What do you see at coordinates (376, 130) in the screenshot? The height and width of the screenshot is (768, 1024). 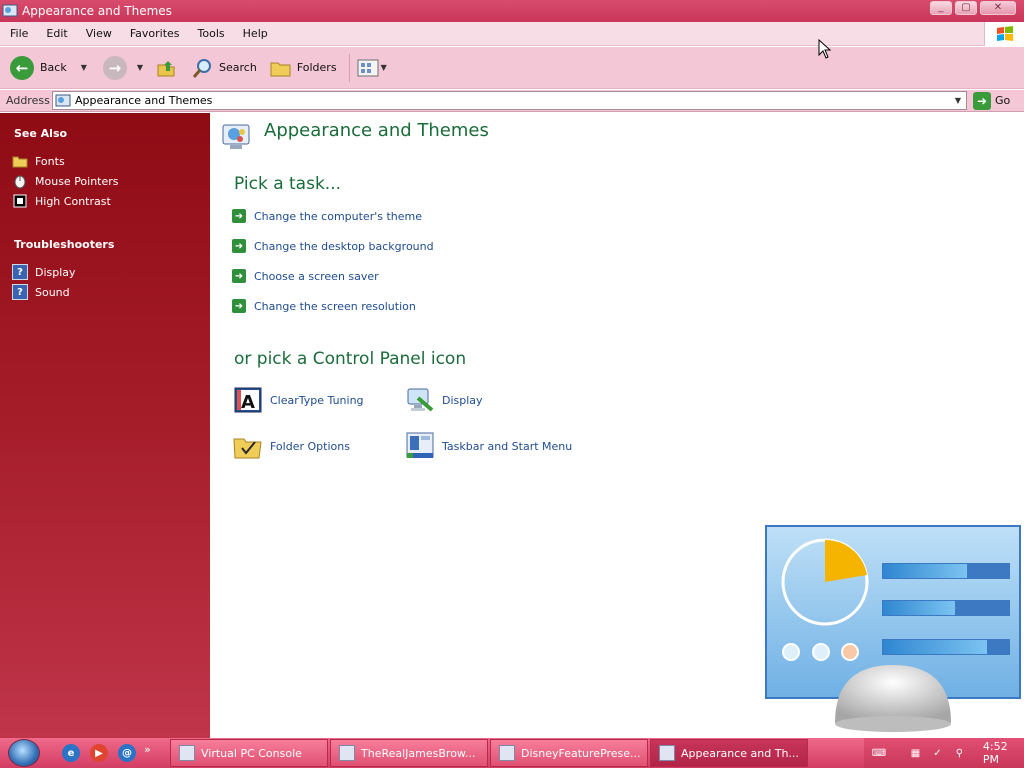 I see `page-title: Appearance and Themes` at bounding box center [376, 130].